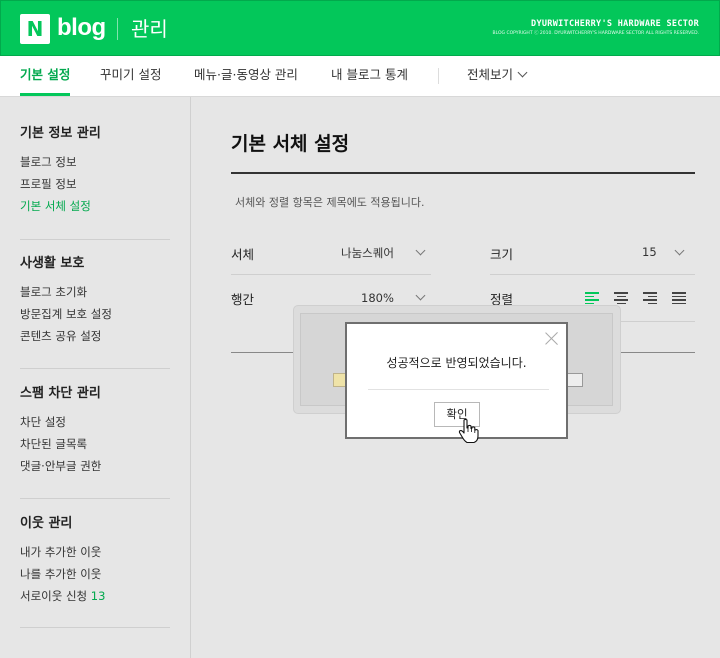 This screenshot has height=658, width=720. I want to click on success-dialog: 성공적으로 반영되었습니다. 확인, so click(456, 380).